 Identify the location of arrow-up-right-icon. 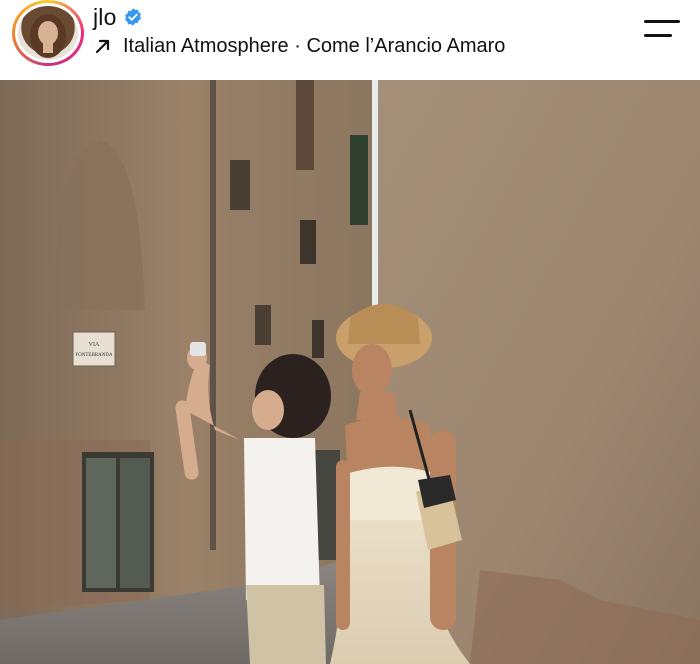
(102, 46).